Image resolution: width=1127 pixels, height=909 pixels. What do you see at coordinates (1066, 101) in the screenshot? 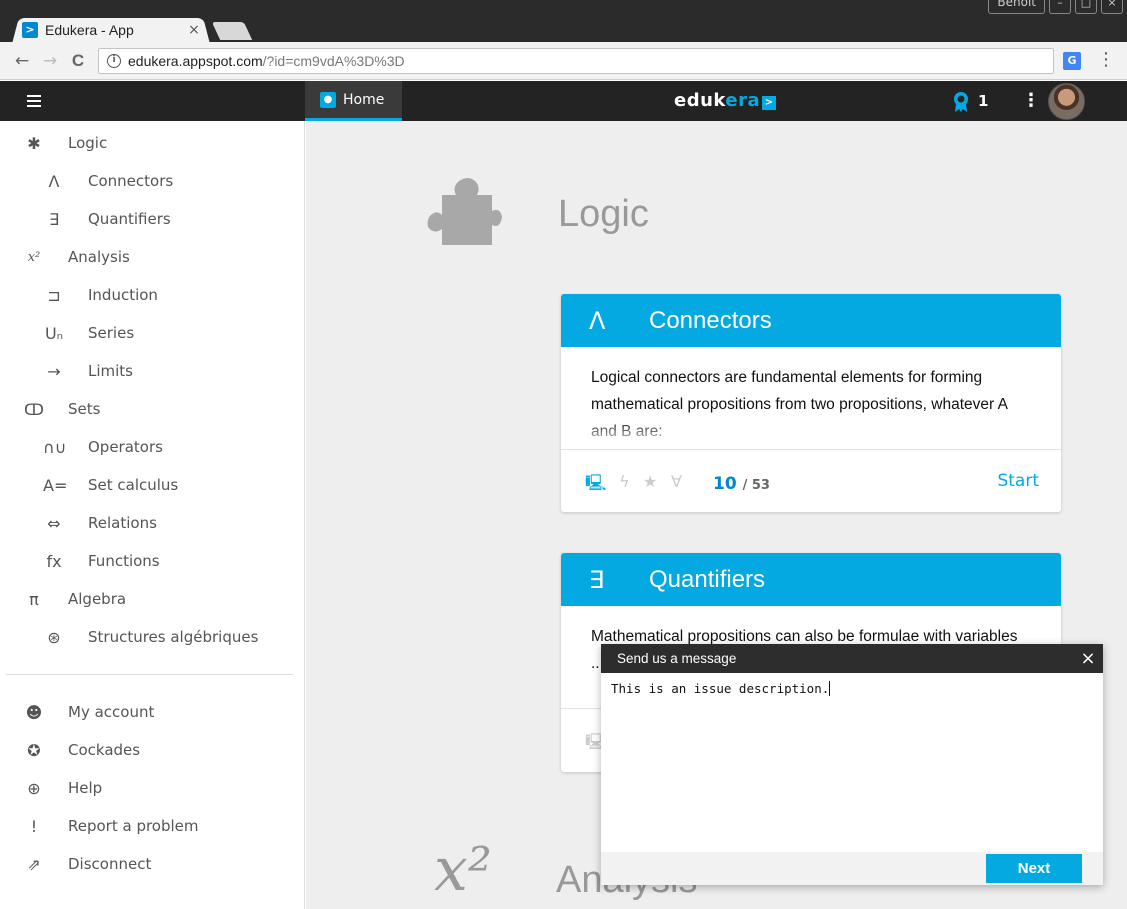
I see `user-avatar` at bounding box center [1066, 101].